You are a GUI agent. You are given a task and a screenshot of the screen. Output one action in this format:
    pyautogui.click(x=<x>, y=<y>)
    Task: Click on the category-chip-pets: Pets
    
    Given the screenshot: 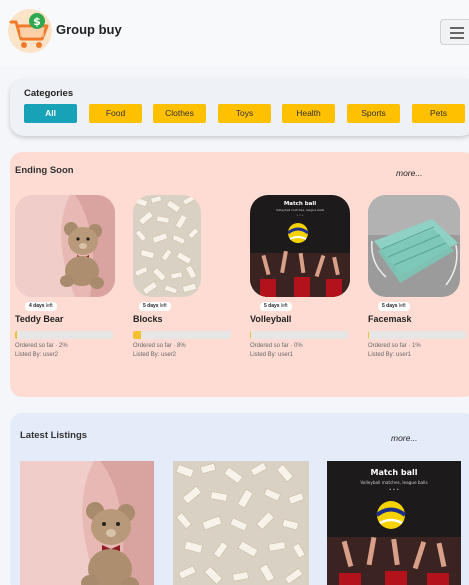 What is the action you would take?
    pyautogui.click(x=438, y=113)
    